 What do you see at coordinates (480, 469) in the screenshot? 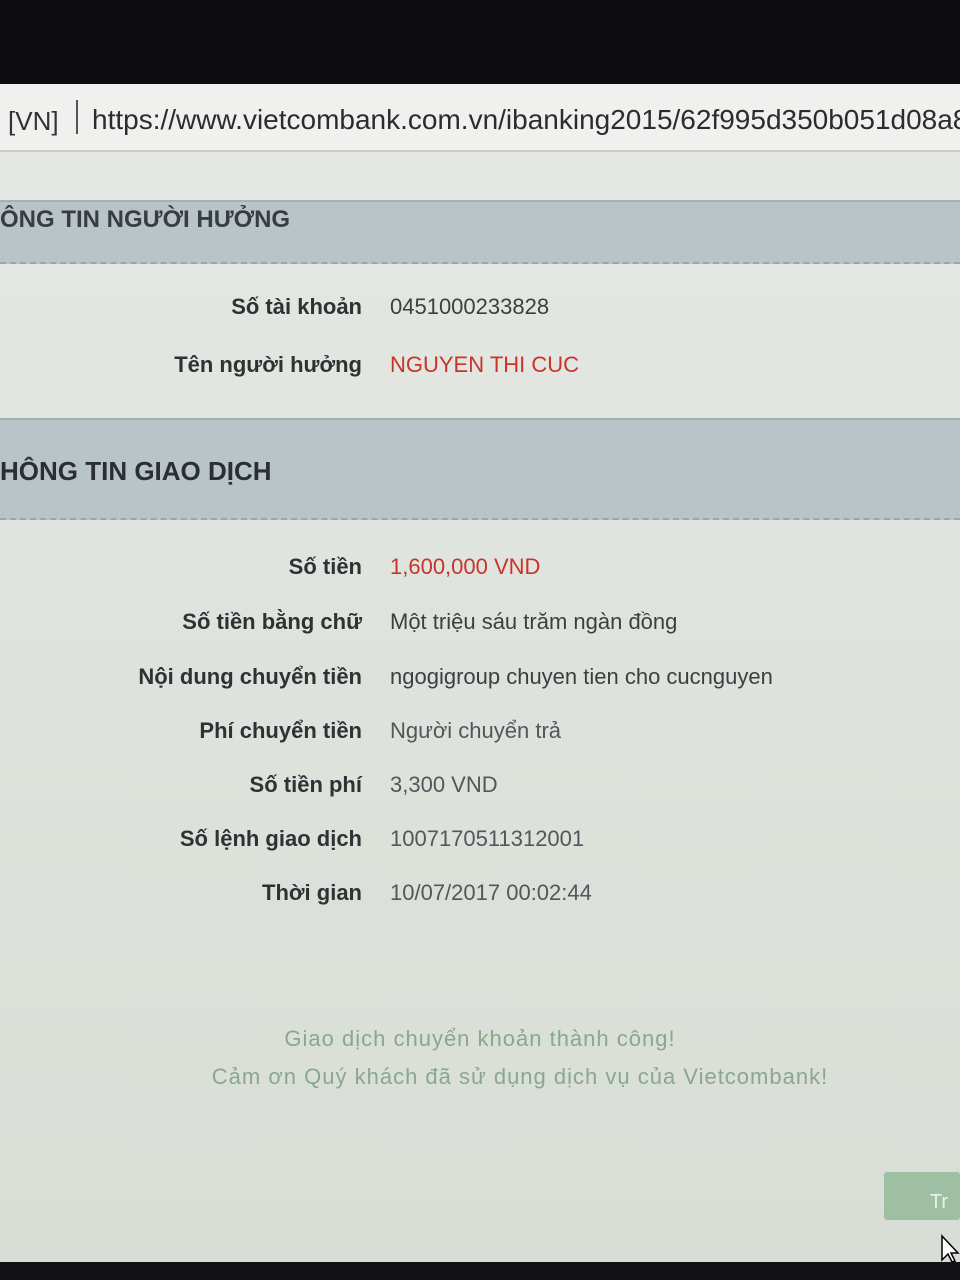
I see `transaction-section-header: HÔNG TIN GIAO DỊCH` at bounding box center [480, 469].